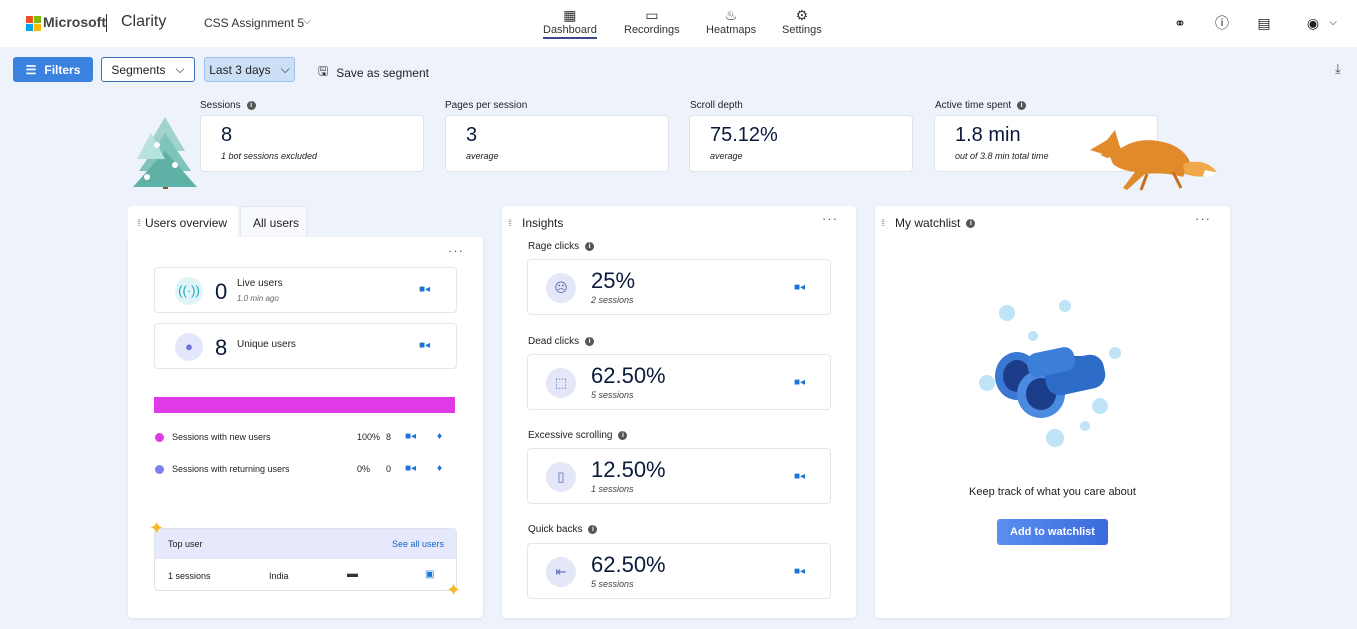  What do you see at coordinates (305, 290) in the screenshot?
I see `live-users-card: ((·)) 0 Live users 1.0 min ago ■◂` at bounding box center [305, 290].